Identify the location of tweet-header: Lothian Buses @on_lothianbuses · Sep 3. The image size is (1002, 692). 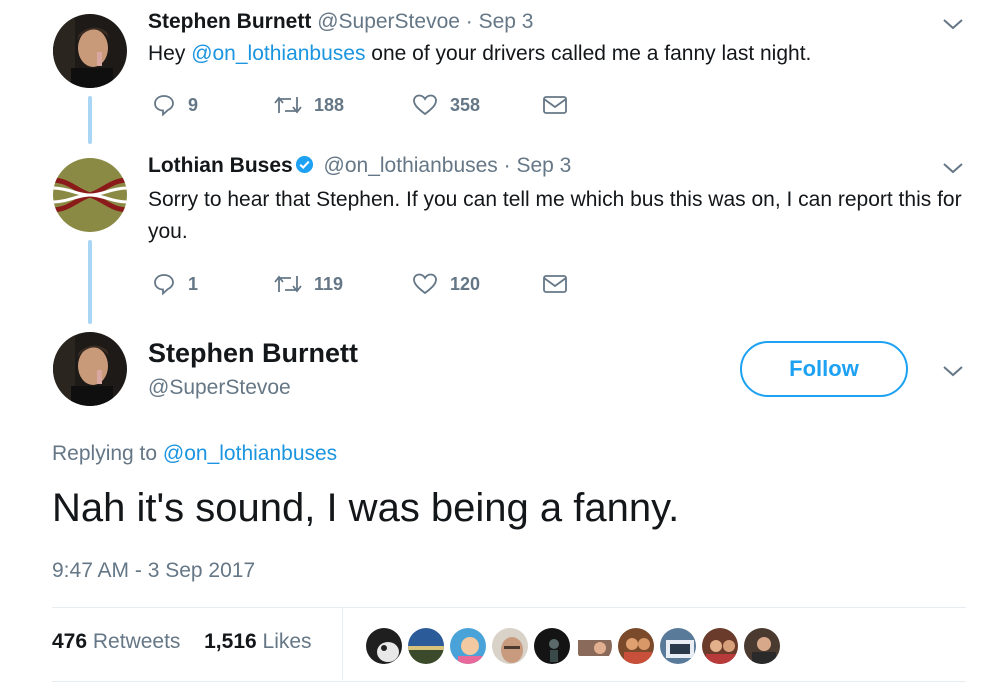
(359, 166).